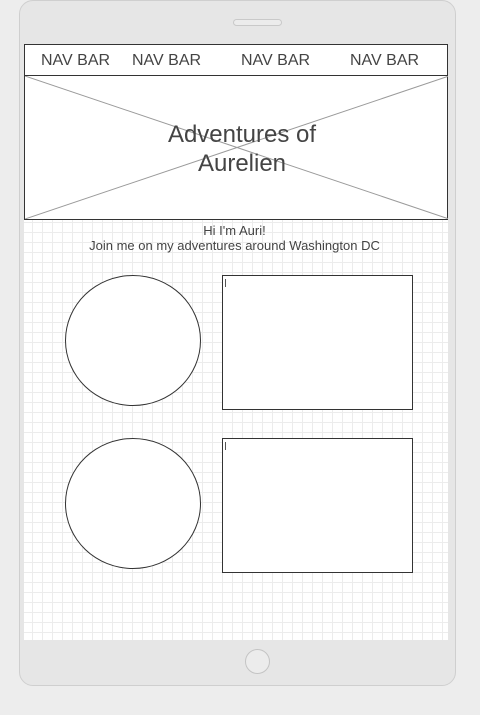 The height and width of the screenshot is (715, 480). I want to click on nav-item-2: NAV BAR, so click(166, 61).